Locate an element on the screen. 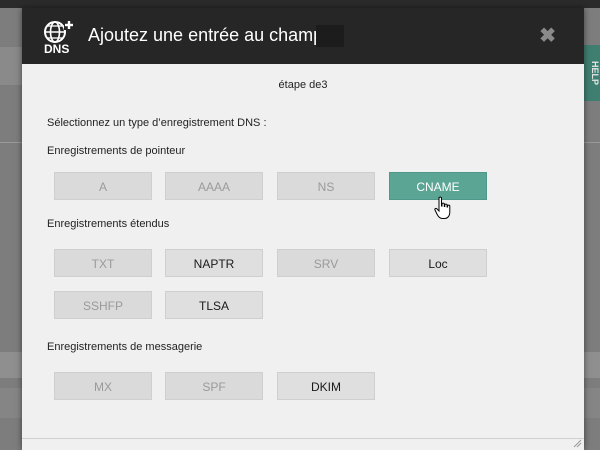 This screenshot has width=600, height=450. dialog-title: Ajoutez une entrée au champ : is located at coordinates (211, 35).